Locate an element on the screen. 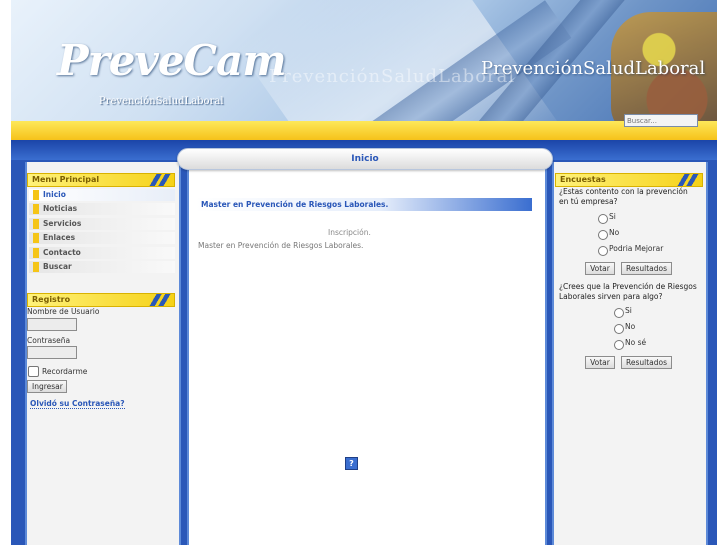  logo-subtitle: PrevenciónSaludLaboral is located at coordinates (161, 101).